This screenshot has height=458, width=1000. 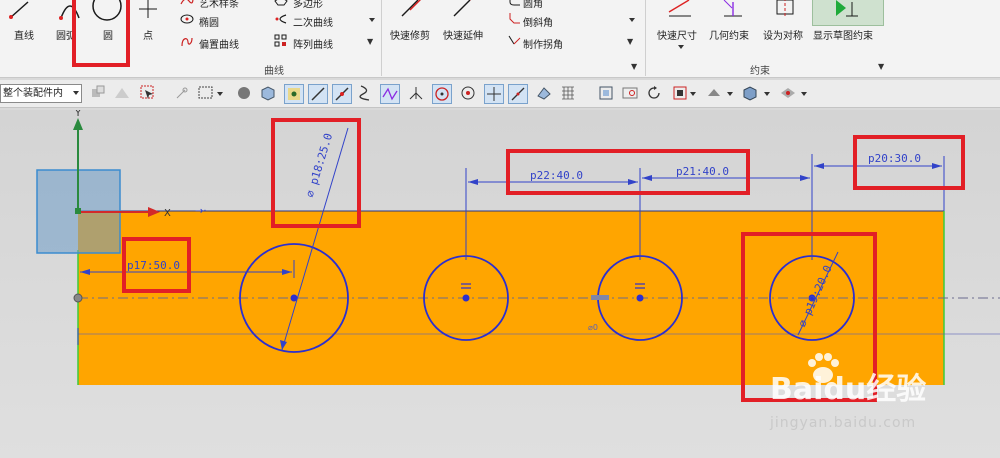 I want to click on render-style-button, so click(x=714, y=94).